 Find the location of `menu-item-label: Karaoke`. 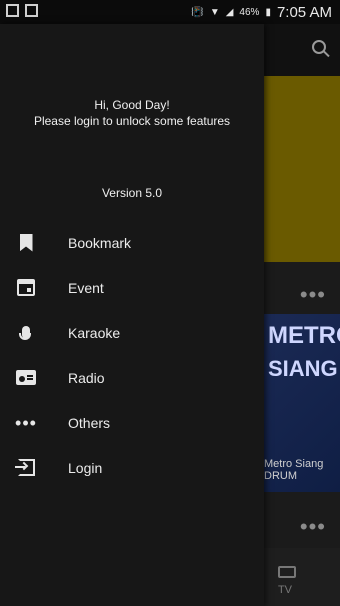

menu-item-label: Karaoke is located at coordinates (94, 332).